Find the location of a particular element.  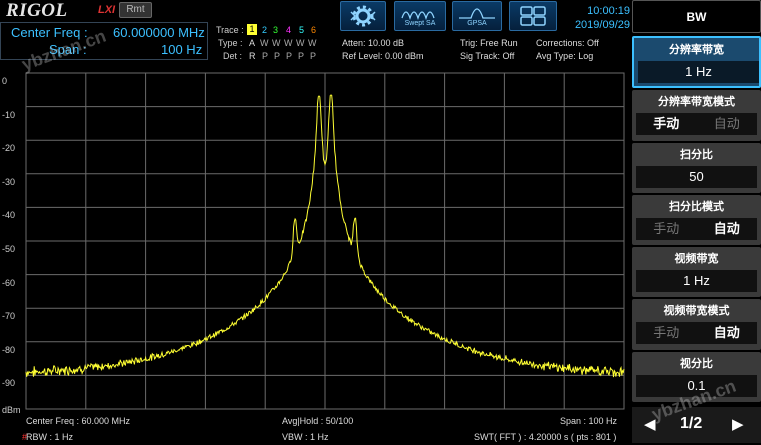

atten-text: Atten: 10.00 dB is located at coordinates (373, 43).